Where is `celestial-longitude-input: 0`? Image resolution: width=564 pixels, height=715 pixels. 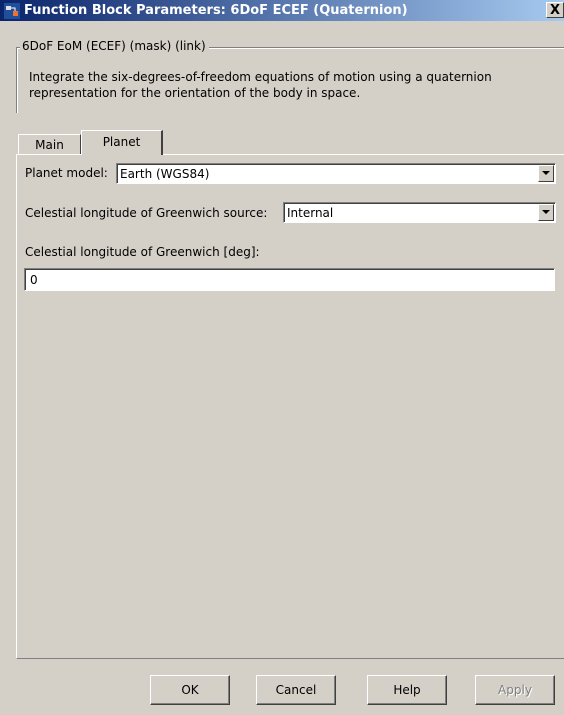
celestial-longitude-input: 0 is located at coordinates (289, 279).